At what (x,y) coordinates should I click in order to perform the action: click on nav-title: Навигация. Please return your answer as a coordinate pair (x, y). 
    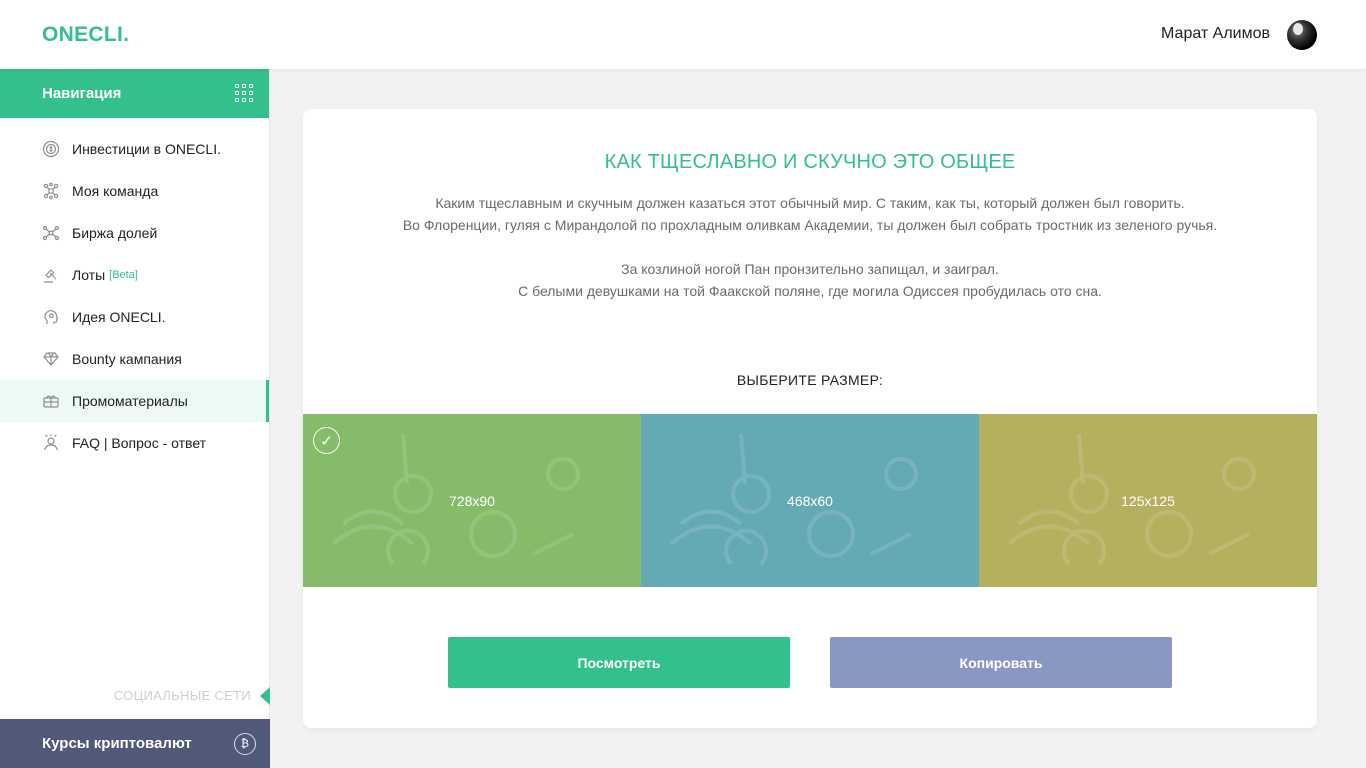
    Looking at the image, I should click on (82, 93).